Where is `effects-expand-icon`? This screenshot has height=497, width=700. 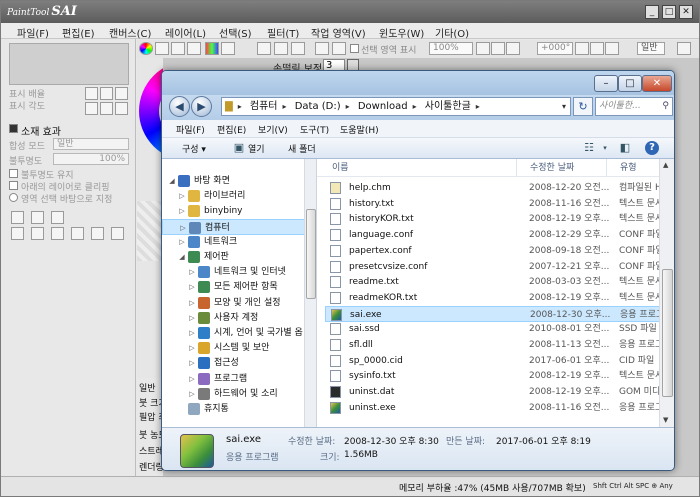
effects-expand-icon is located at coordinates (13, 128).